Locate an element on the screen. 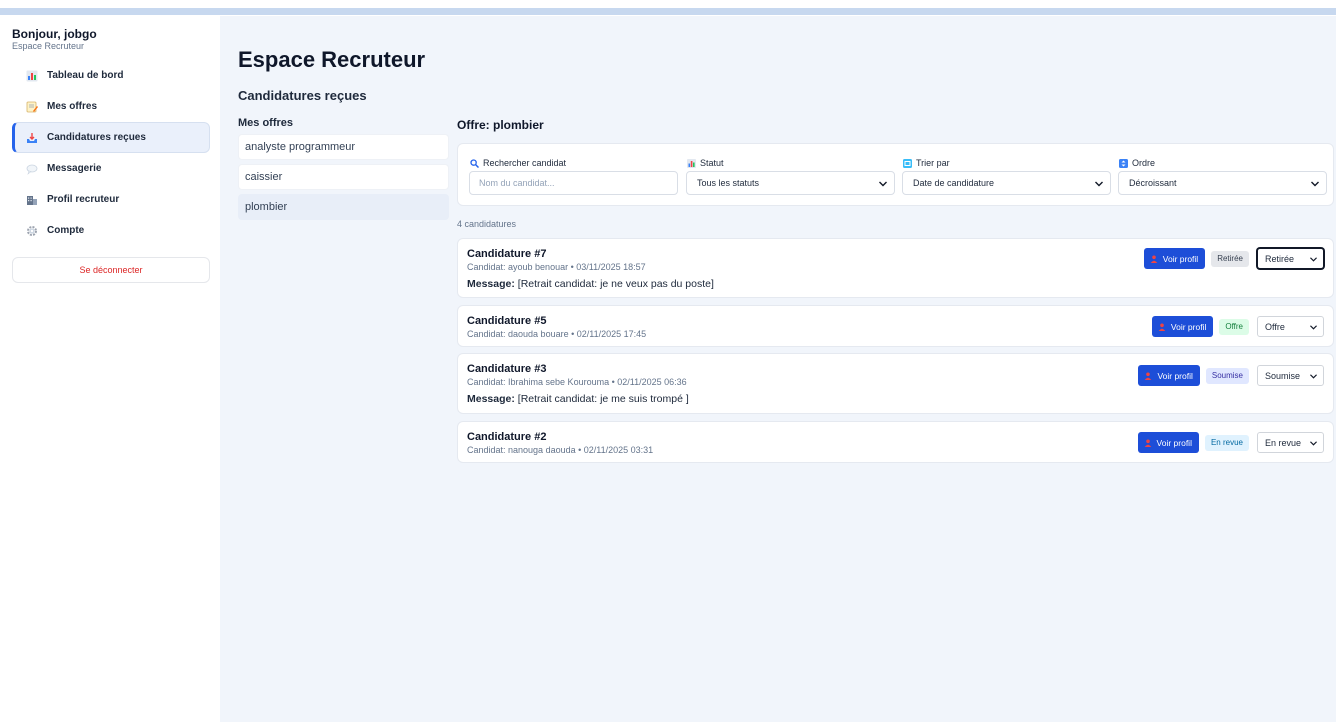  sidebar-item-offers: Mes offres is located at coordinates (111, 106).